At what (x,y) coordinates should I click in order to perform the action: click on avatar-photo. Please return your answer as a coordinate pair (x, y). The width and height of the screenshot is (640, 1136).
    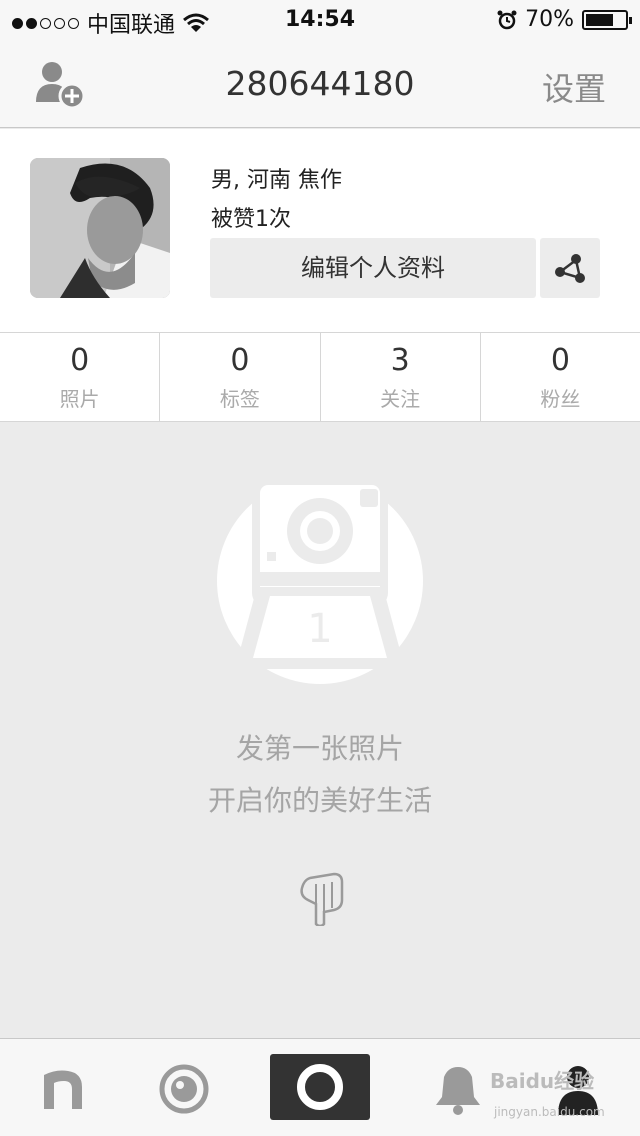
    Looking at the image, I should click on (100, 228).